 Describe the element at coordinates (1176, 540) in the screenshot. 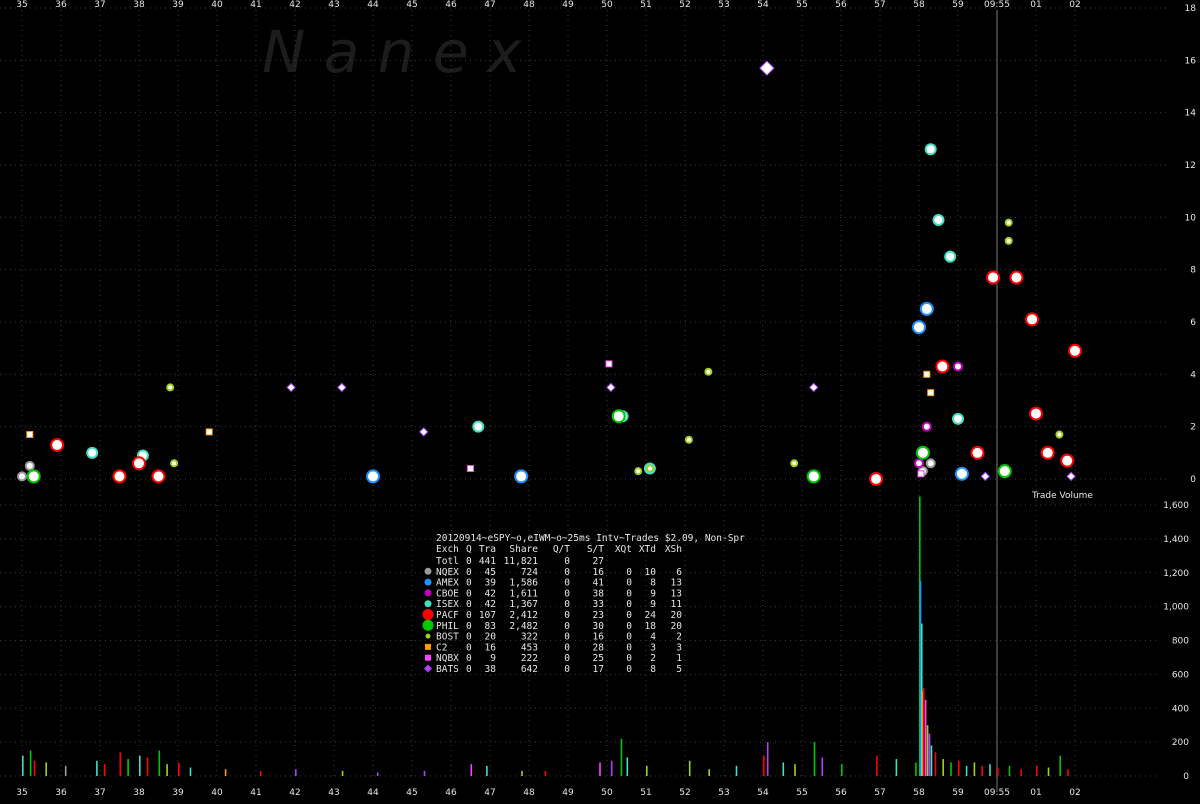

I see `volume-y-tick-label: 1,400` at that location.